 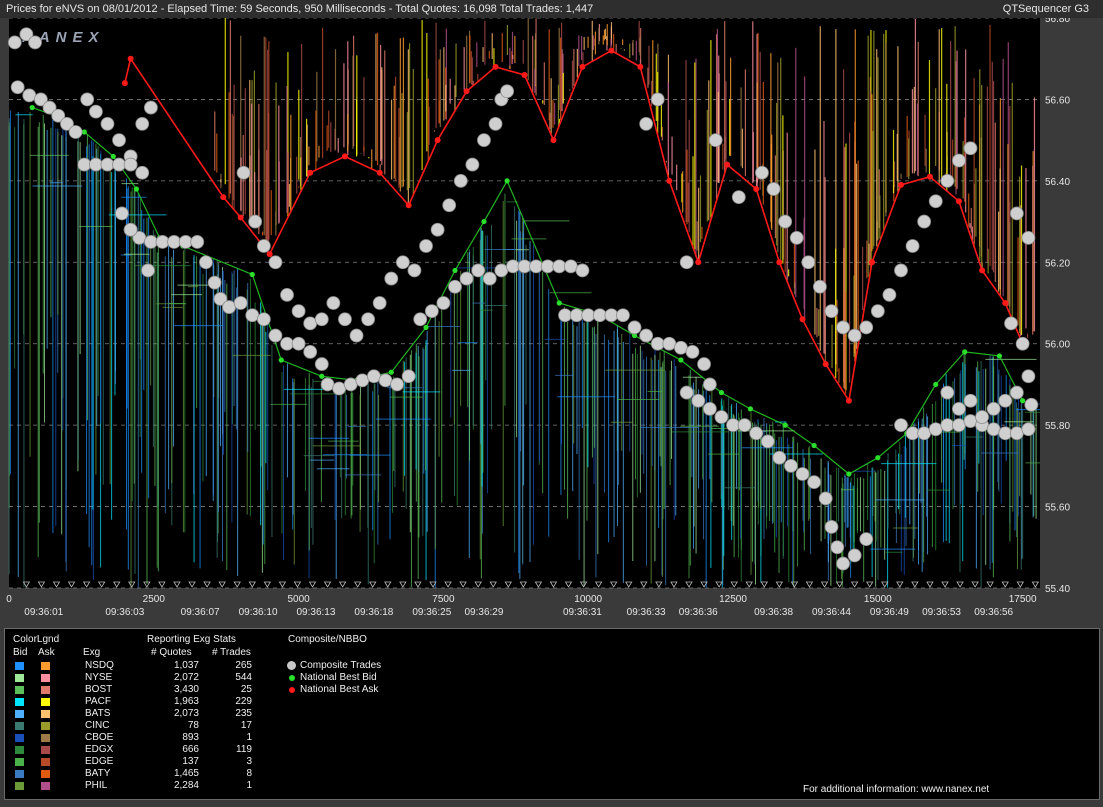 What do you see at coordinates (99, 677) in the screenshot?
I see `exchange-name: NYSE` at bounding box center [99, 677].